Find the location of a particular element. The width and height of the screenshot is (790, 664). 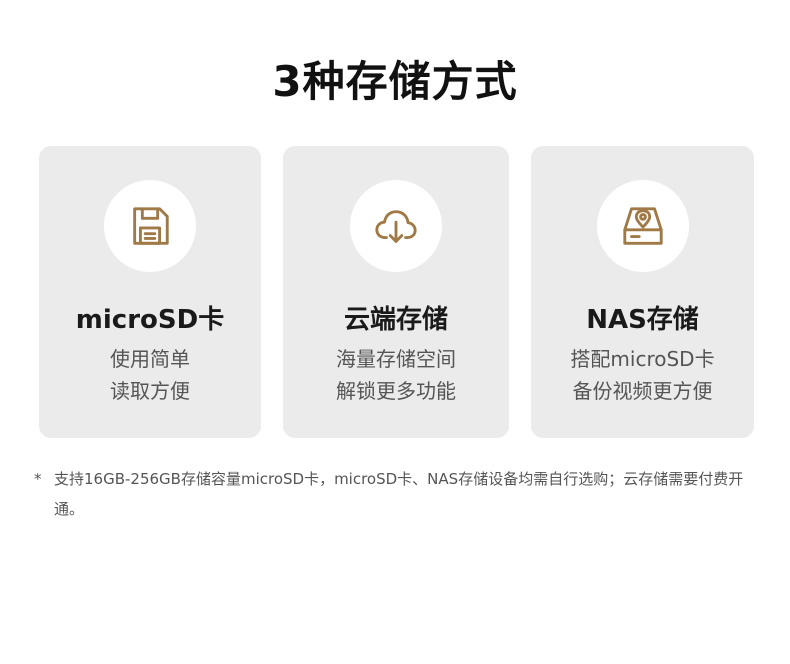

card-nas: NAS存储 搭配microSD卡 备份视频更方便 is located at coordinates (642, 292).